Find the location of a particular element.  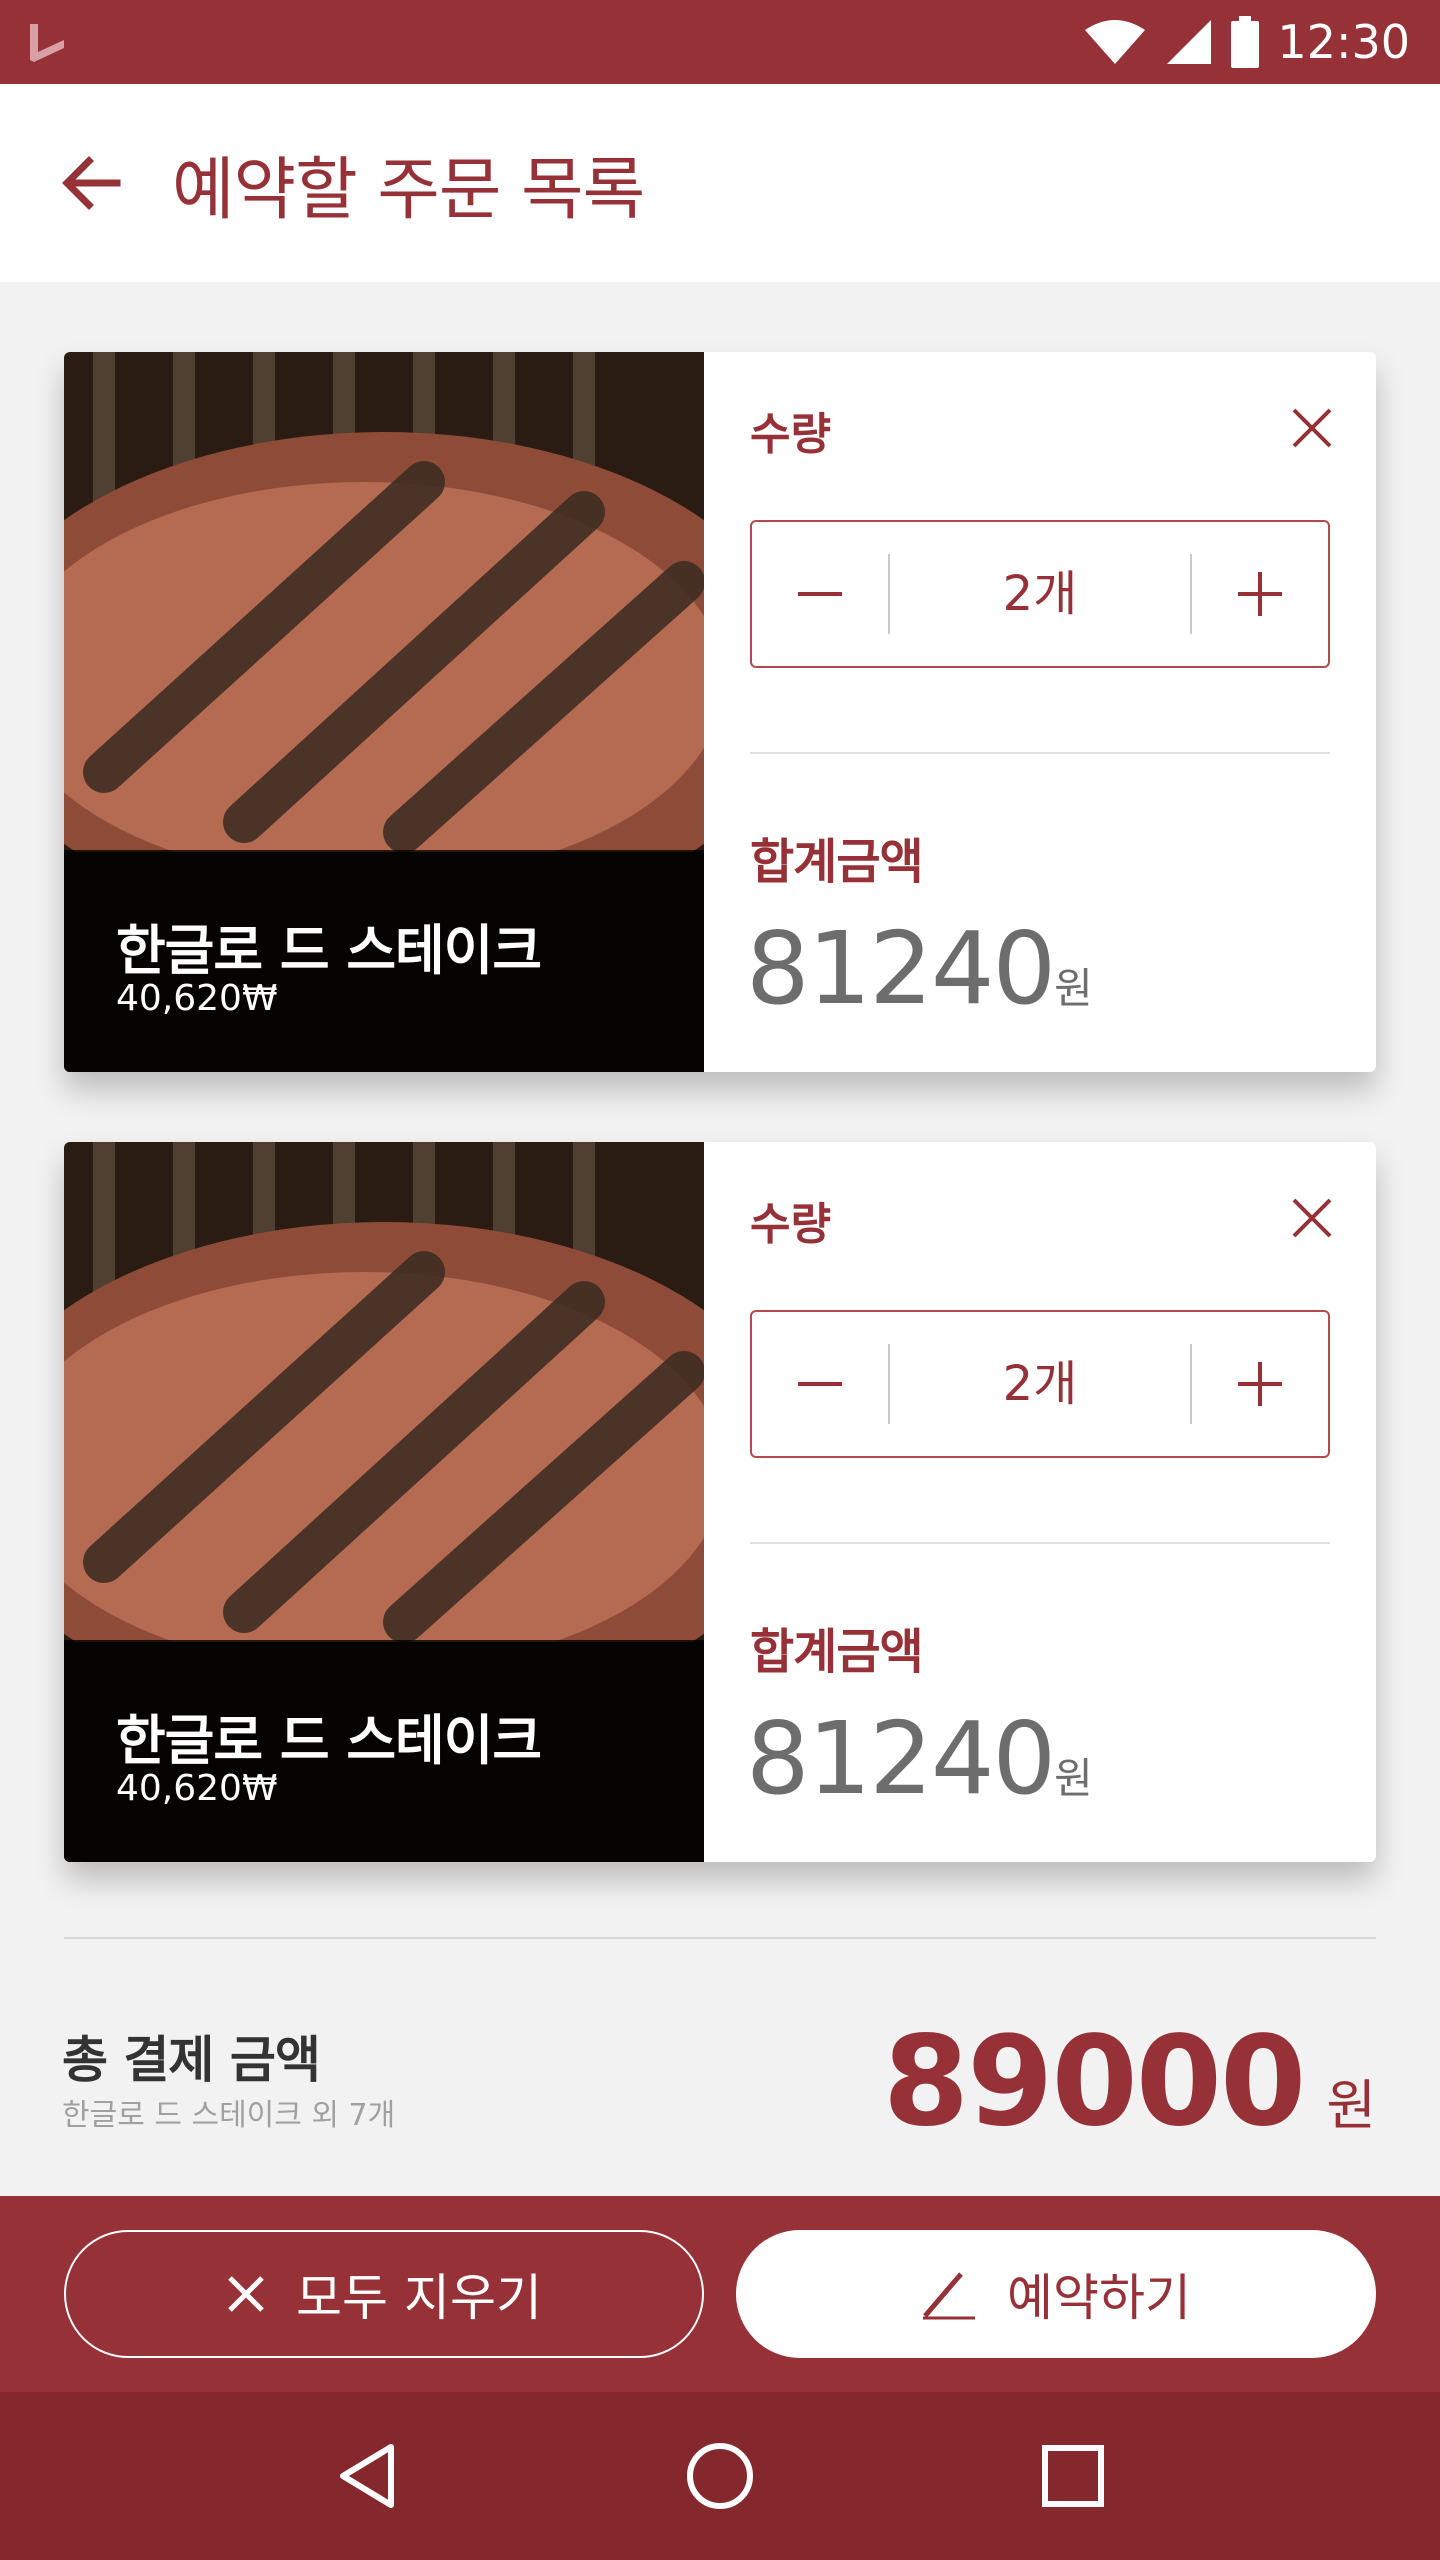

triangle-back-icon is located at coordinates (366, 2476).